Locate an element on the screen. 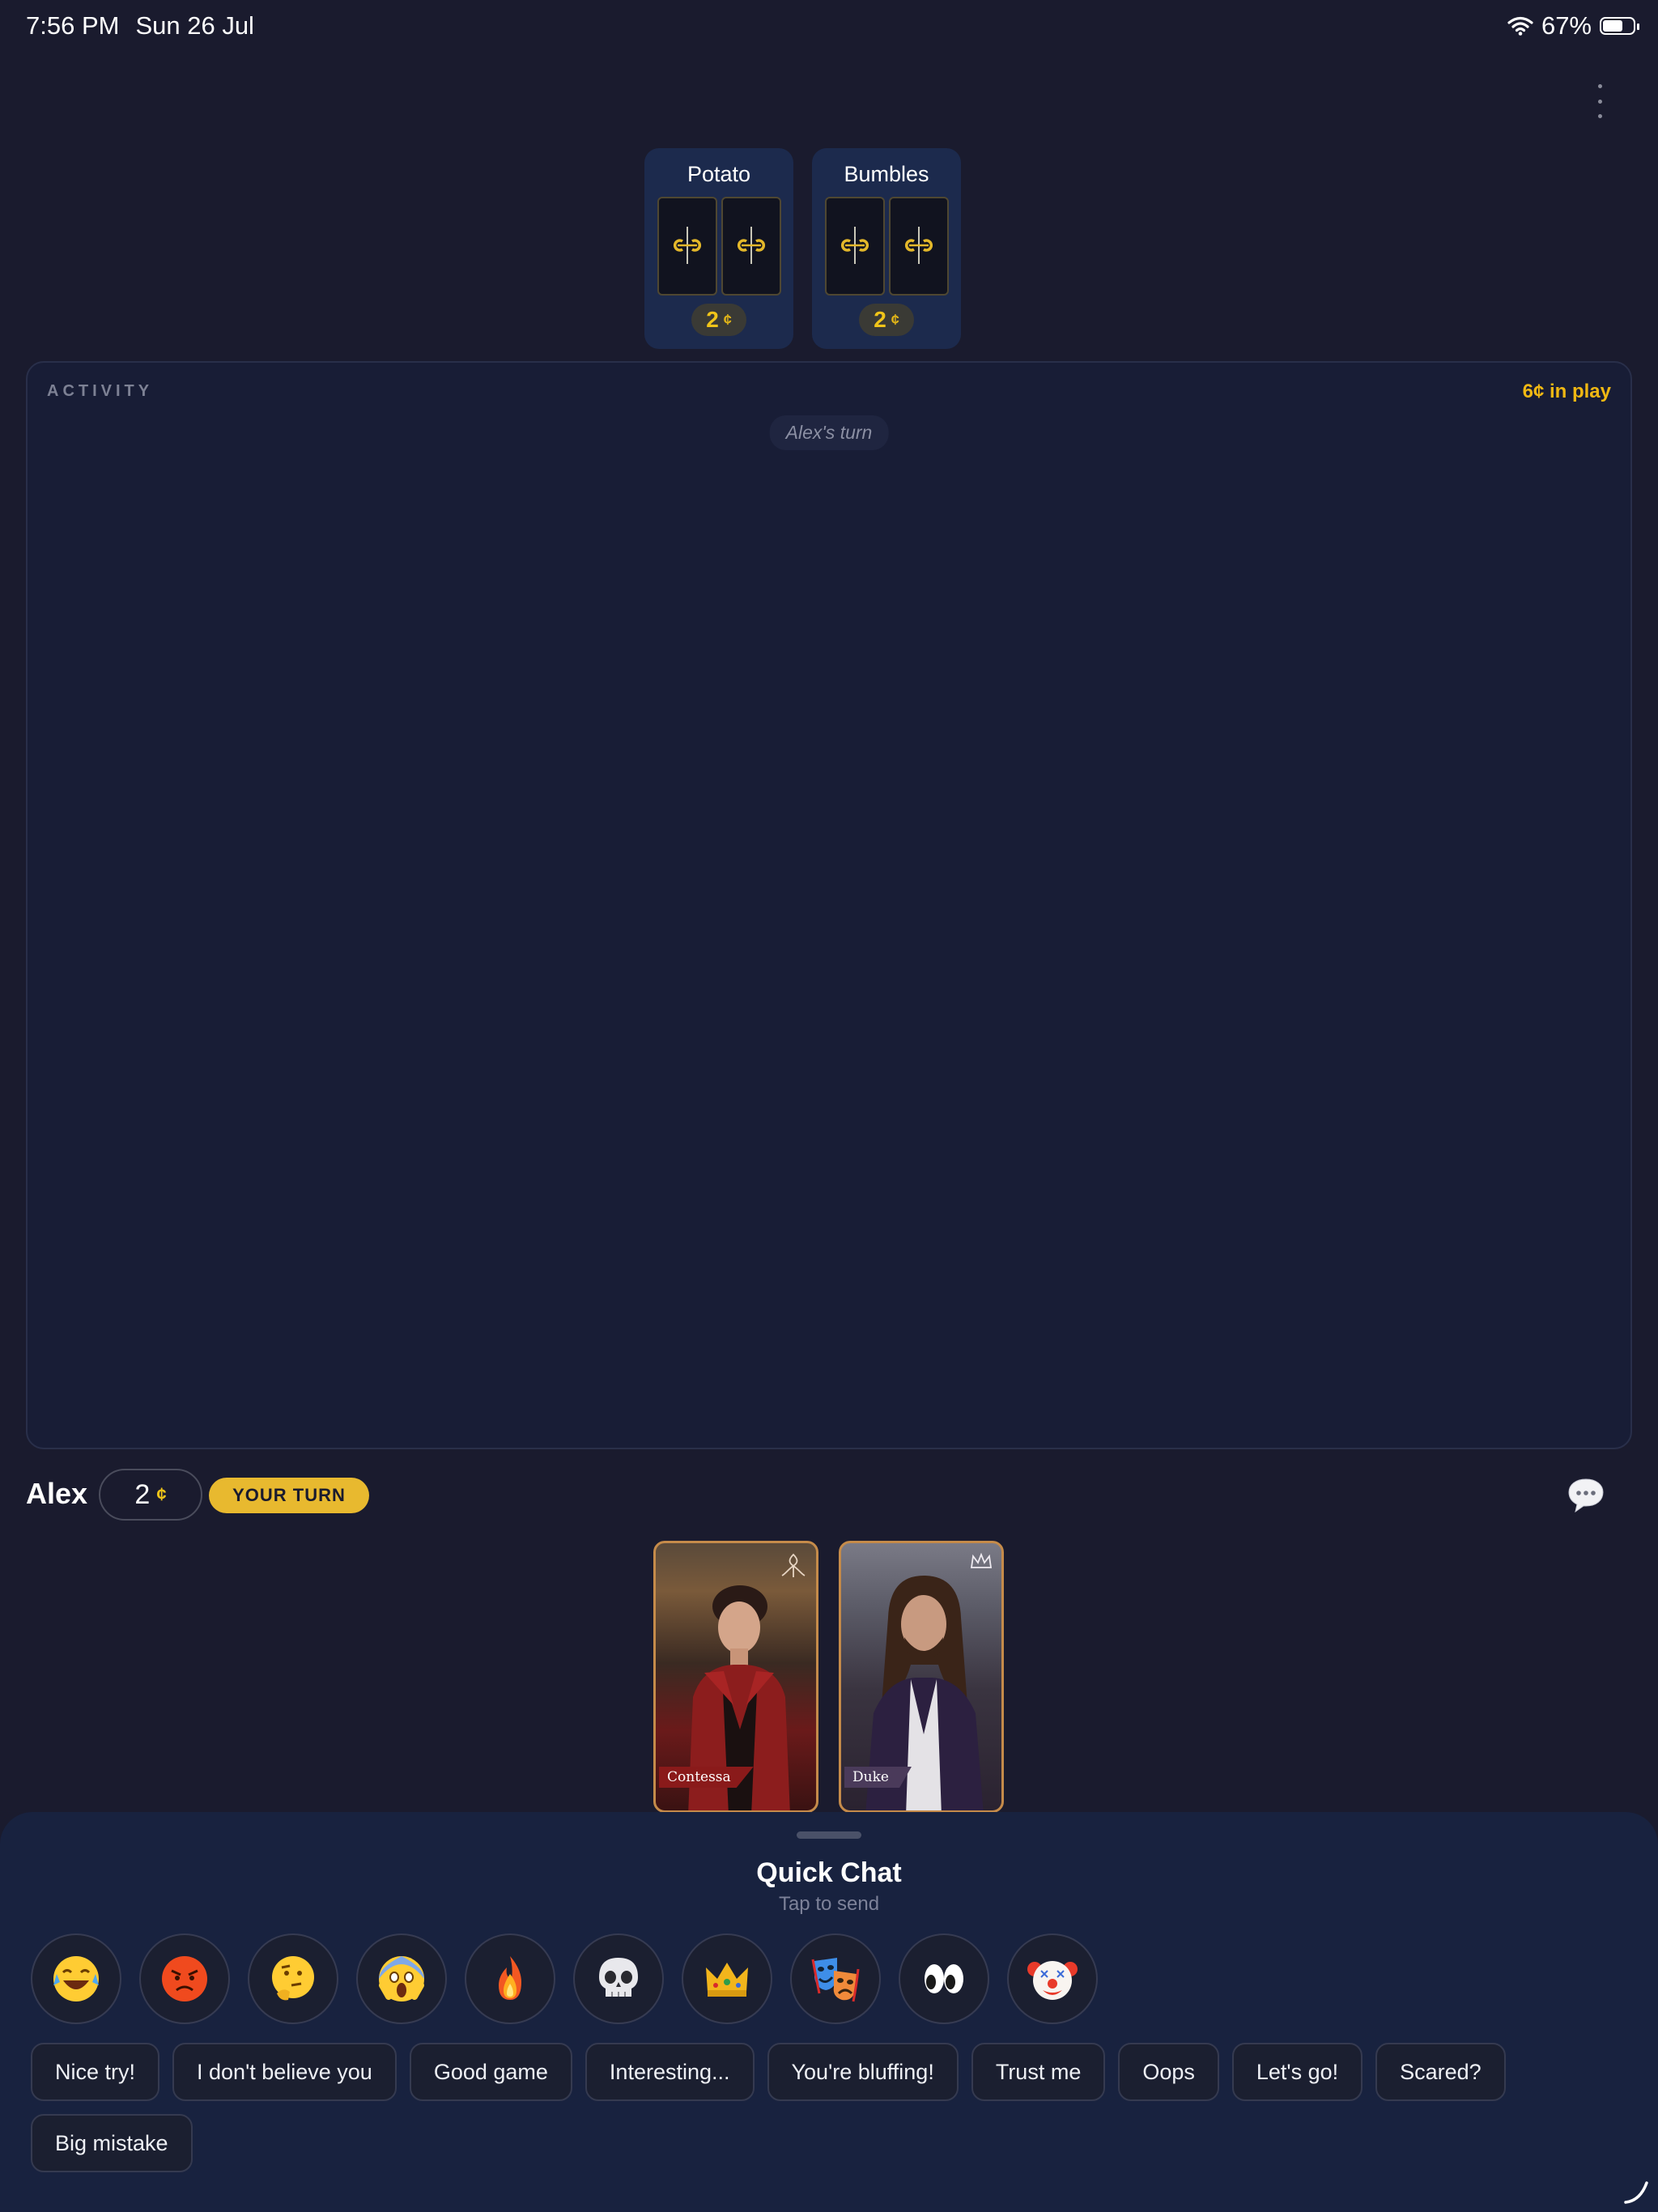  resize-handle-icon is located at coordinates (1636, 2192).